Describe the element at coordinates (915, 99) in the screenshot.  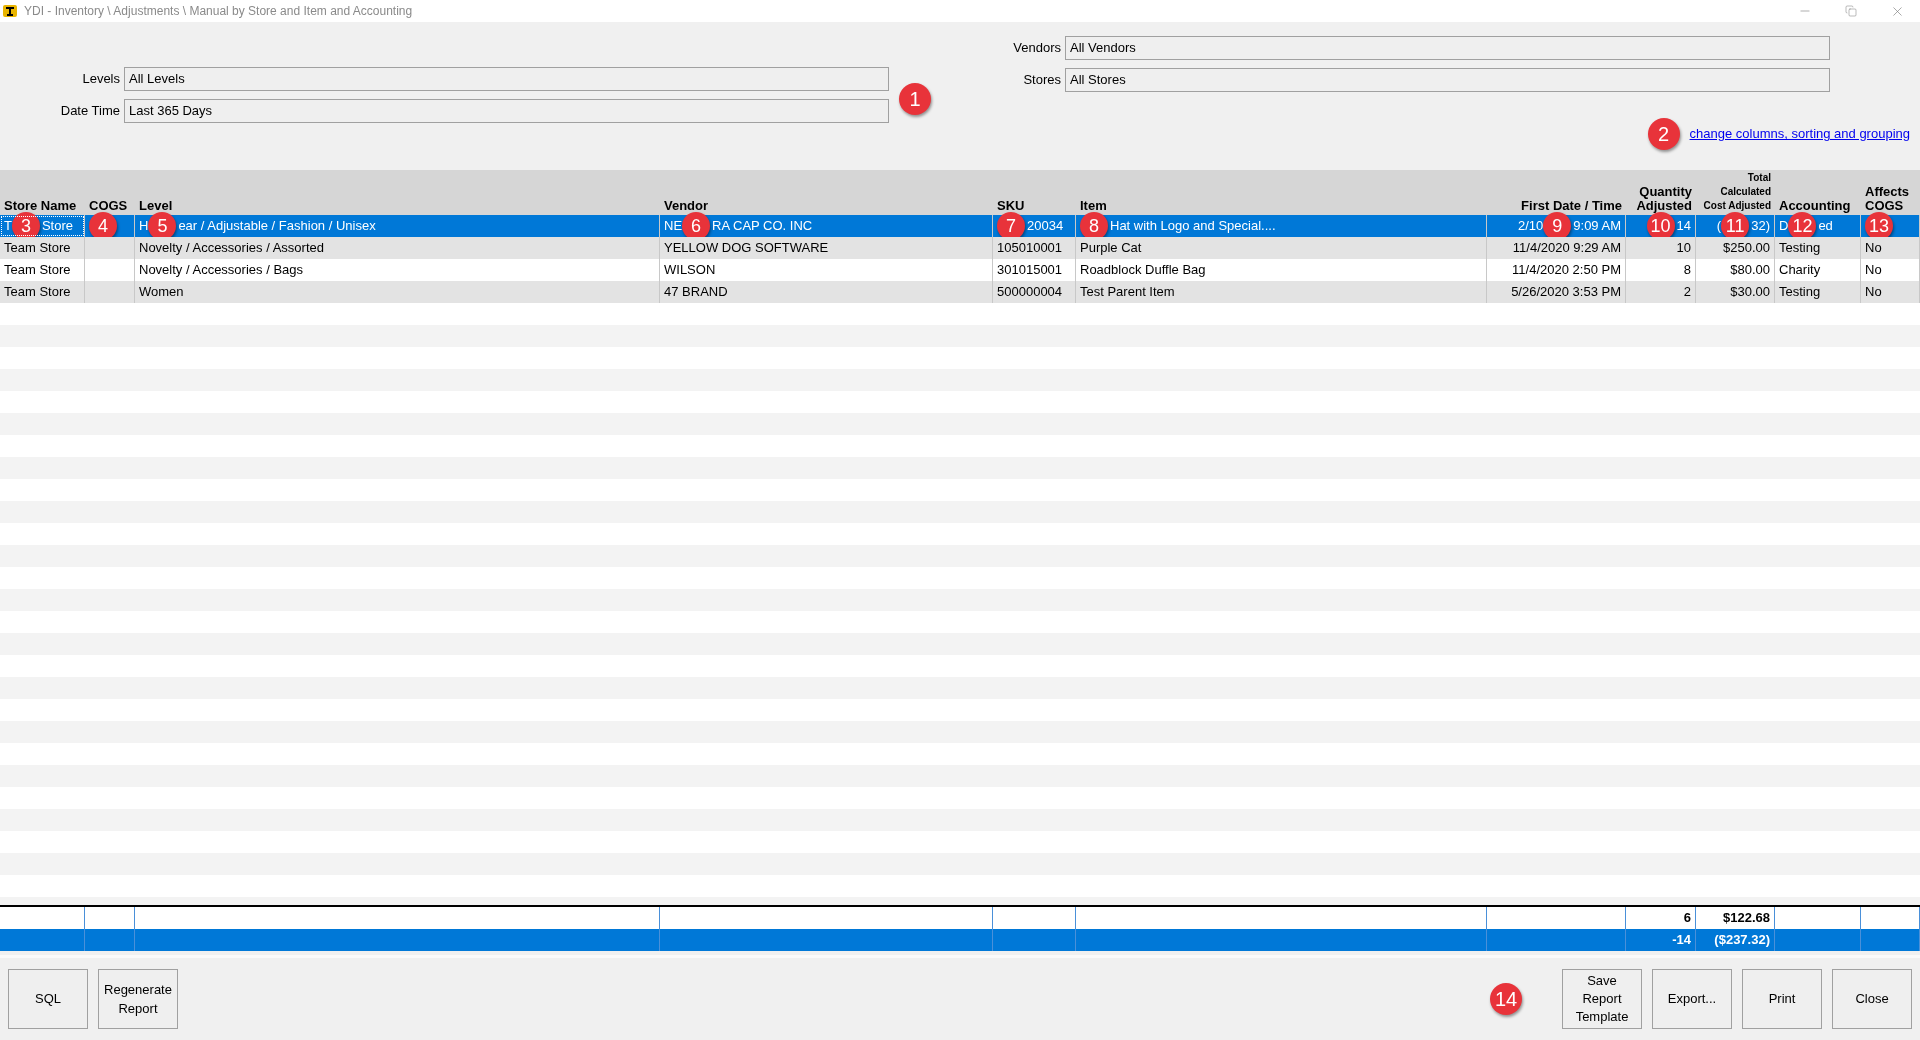
I see `callout-badge: 1` at that location.